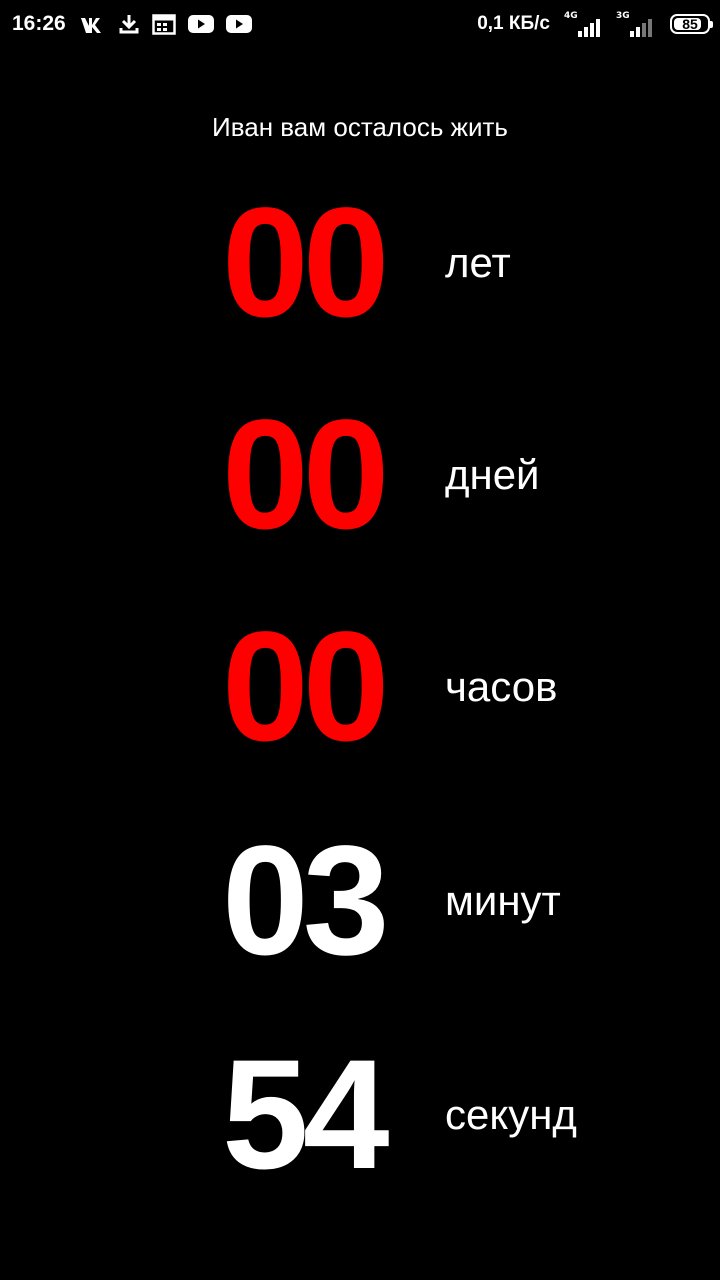 The width and height of the screenshot is (720, 1280). I want to click on countdown-row-seconds: 54 секунд, so click(360, 1115).